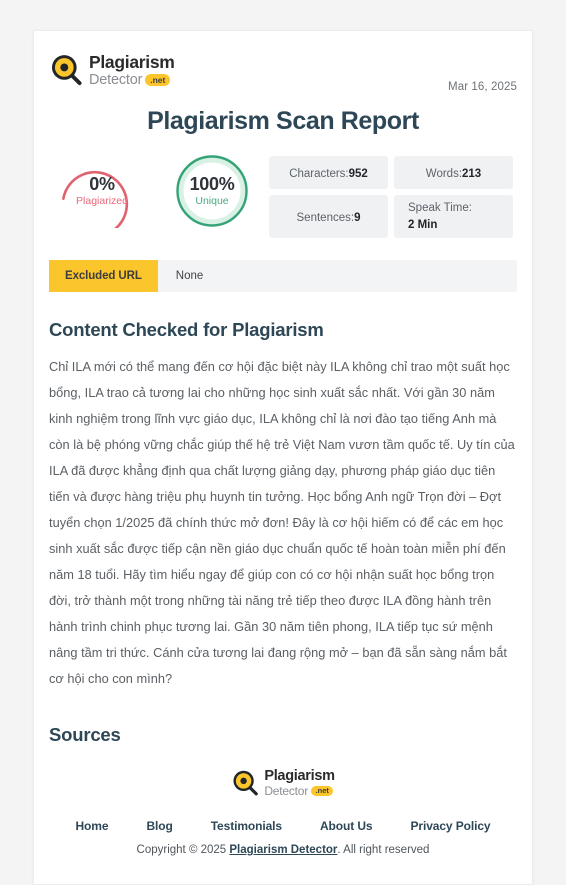  Describe the element at coordinates (102, 183) in the screenshot. I see `gauge-plagiarized-value: 0%` at that location.